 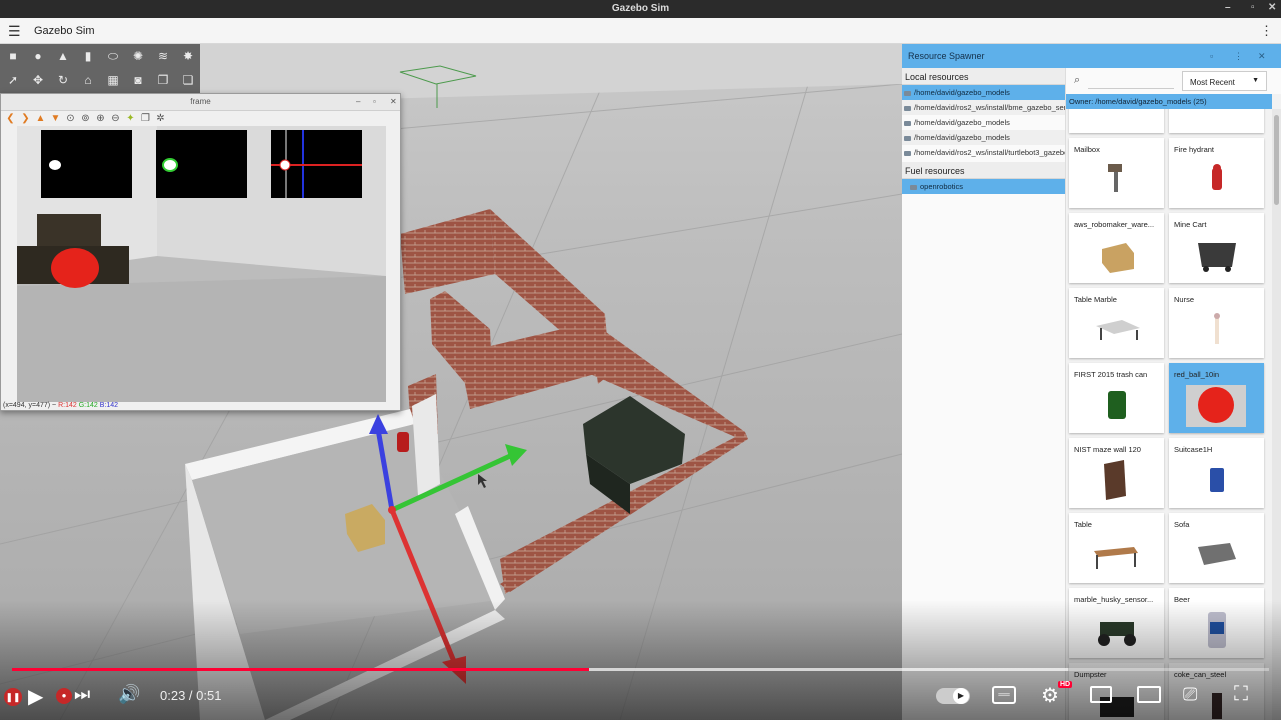 What do you see at coordinates (35, 696) in the screenshot?
I see `play-icon: ▶` at bounding box center [35, 696].